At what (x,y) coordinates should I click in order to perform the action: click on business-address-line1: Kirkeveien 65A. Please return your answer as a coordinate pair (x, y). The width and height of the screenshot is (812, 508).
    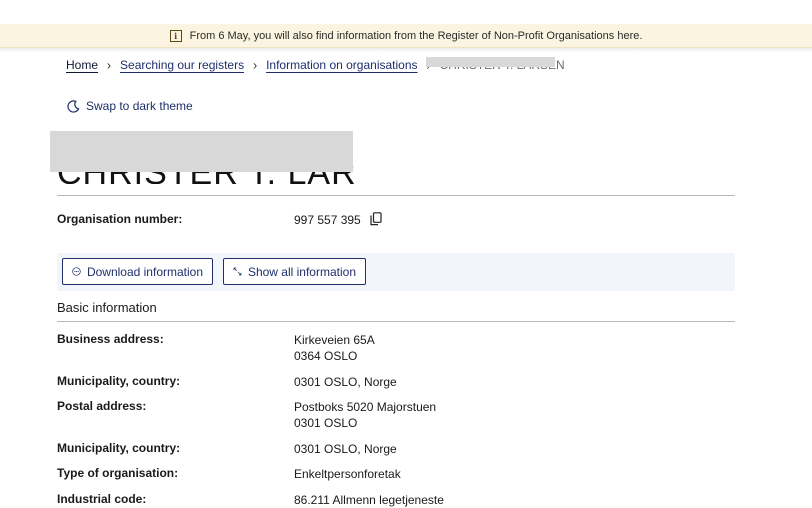
    Looking at the image, I should click on (334, 340).